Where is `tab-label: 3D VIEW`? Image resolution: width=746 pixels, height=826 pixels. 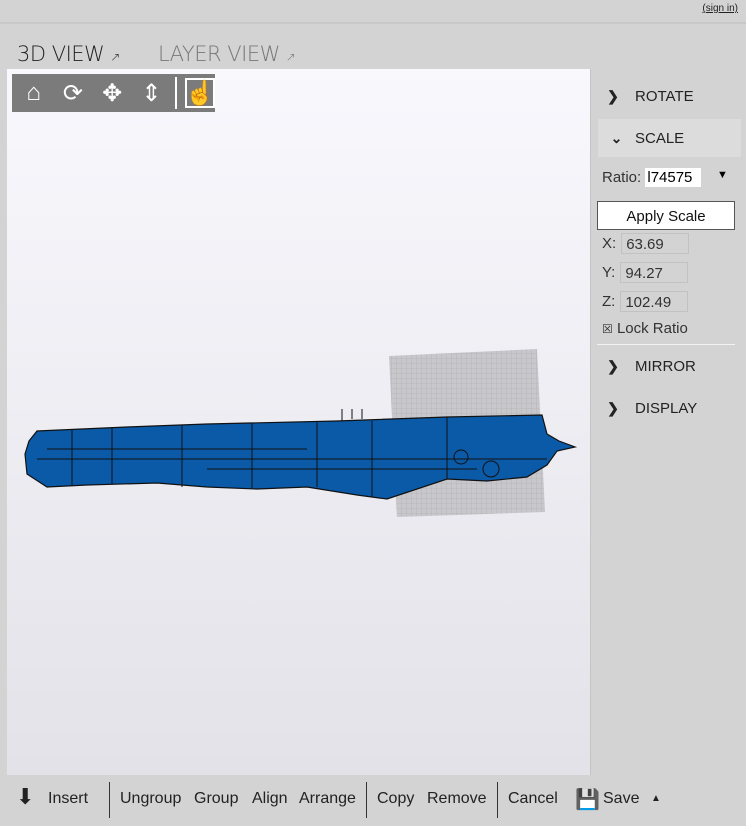 tab-label: 3D VIEW is located at coordinates (61, 54).